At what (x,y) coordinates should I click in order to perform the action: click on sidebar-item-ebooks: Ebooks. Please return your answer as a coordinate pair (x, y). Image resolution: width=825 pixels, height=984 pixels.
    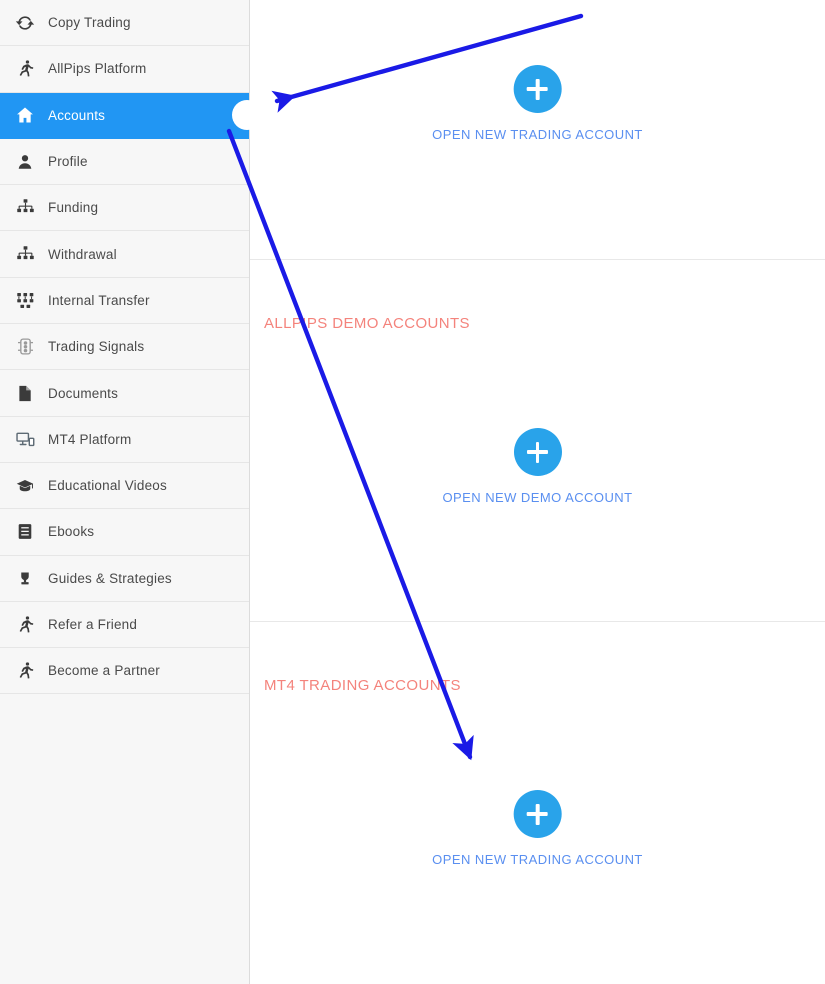
    Looking at the image, I should click on (124, 532).